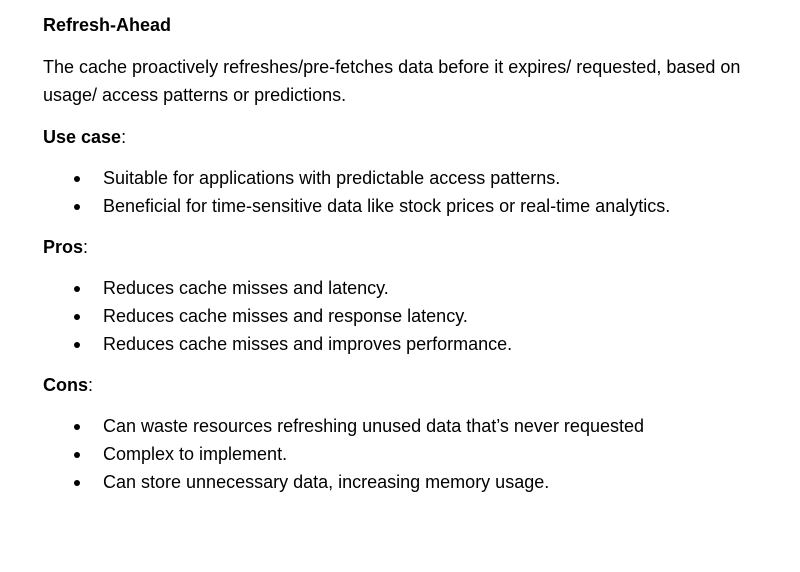  I want to click on use-case-label: Use case, so click(82, 137).